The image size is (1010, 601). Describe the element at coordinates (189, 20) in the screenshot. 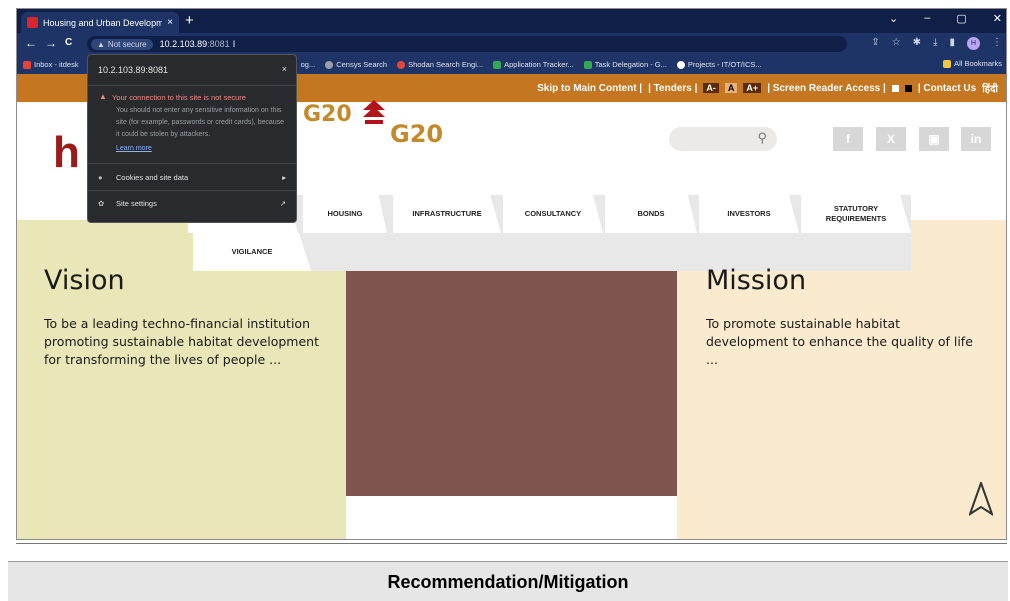

I see `new-tab-button: +` at that location.